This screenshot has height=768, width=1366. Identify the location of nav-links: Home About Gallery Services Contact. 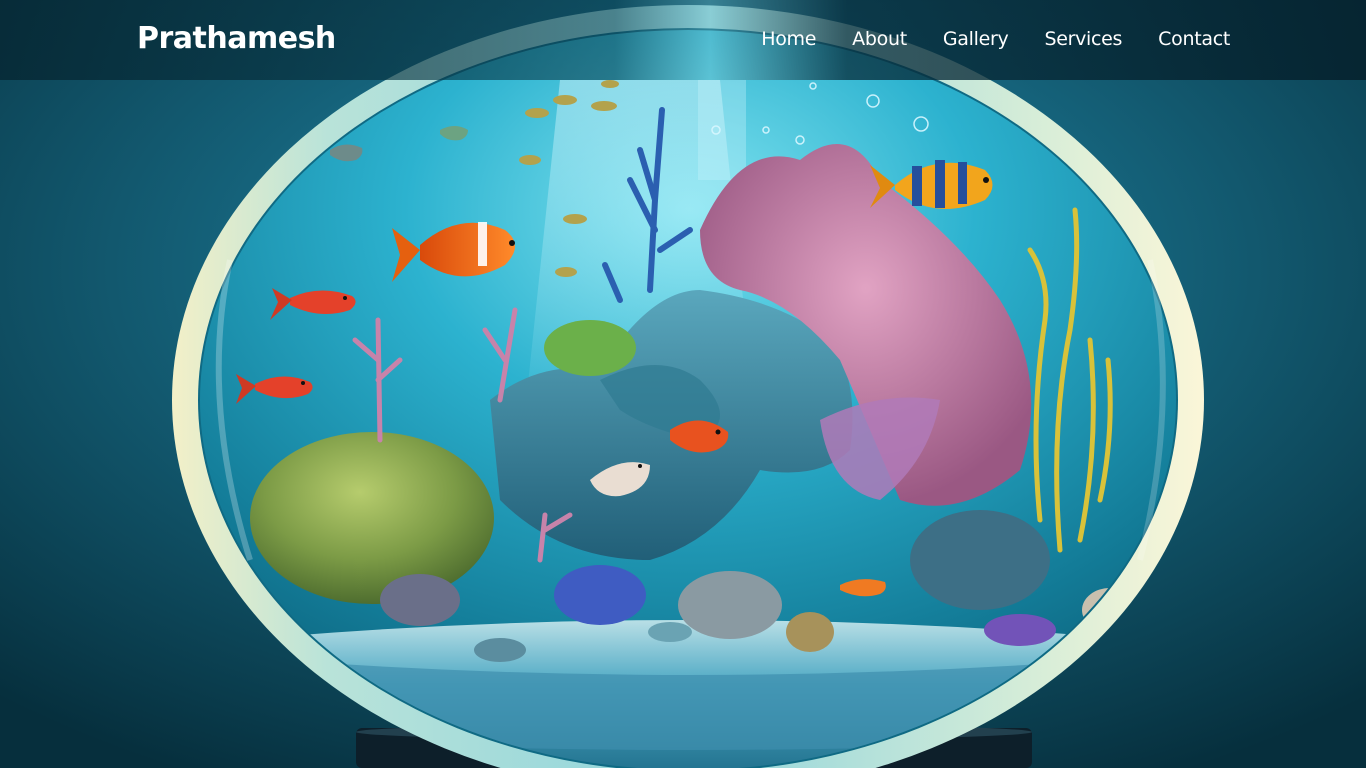
(995, 39).